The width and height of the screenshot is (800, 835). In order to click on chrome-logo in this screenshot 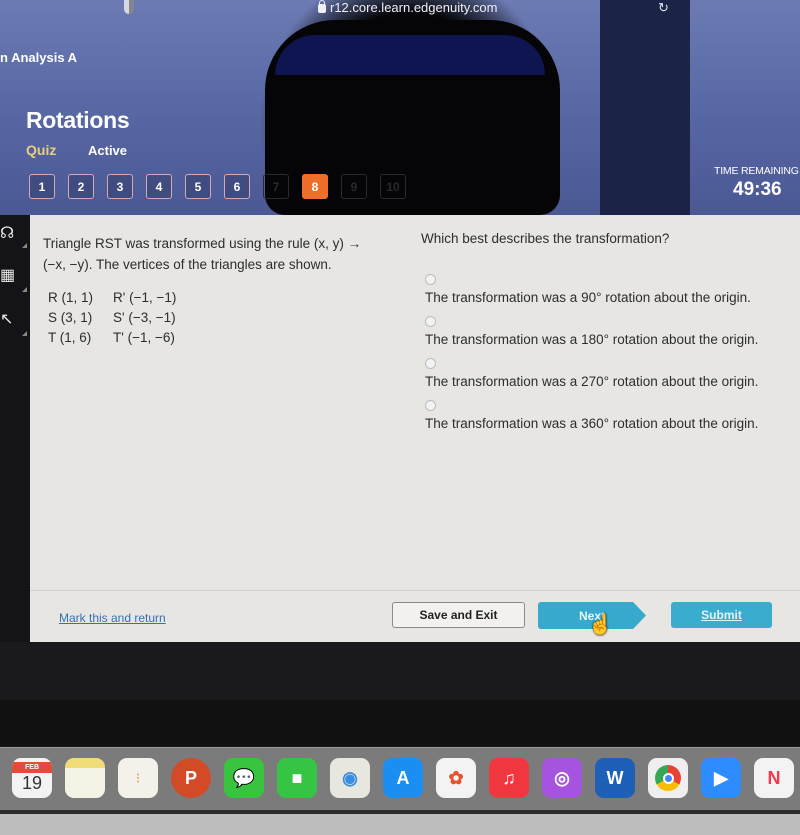, I will do `click(668, 778)`.